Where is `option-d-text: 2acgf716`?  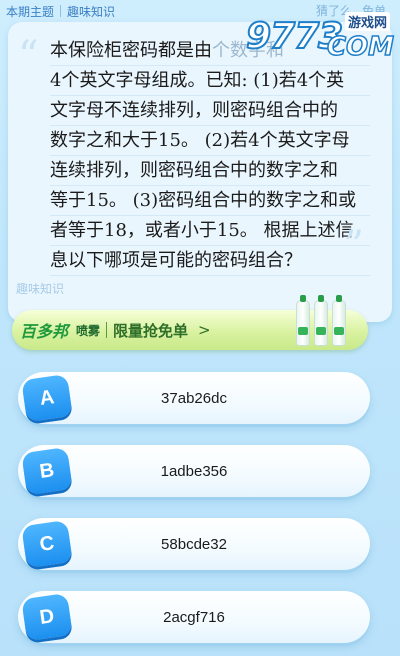 option-d-text: 2acgf716 is located at coordinates (194, 617).